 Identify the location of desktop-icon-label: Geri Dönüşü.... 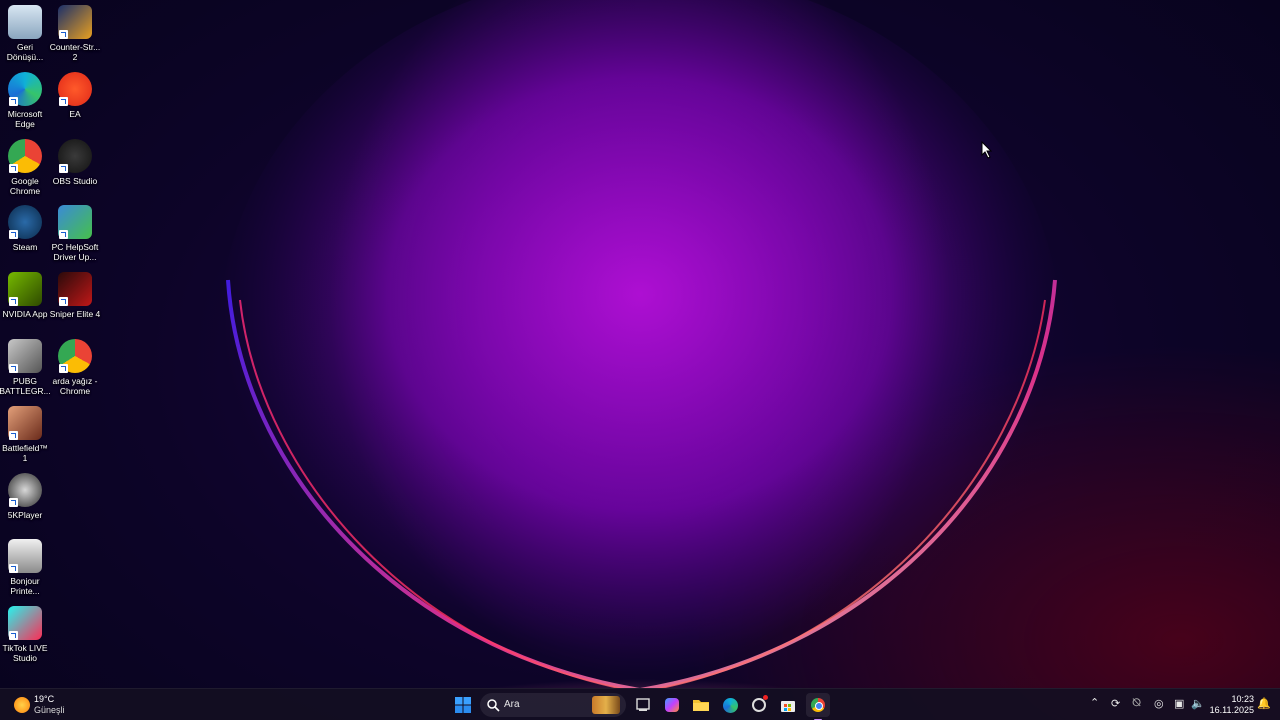
(25, 52).